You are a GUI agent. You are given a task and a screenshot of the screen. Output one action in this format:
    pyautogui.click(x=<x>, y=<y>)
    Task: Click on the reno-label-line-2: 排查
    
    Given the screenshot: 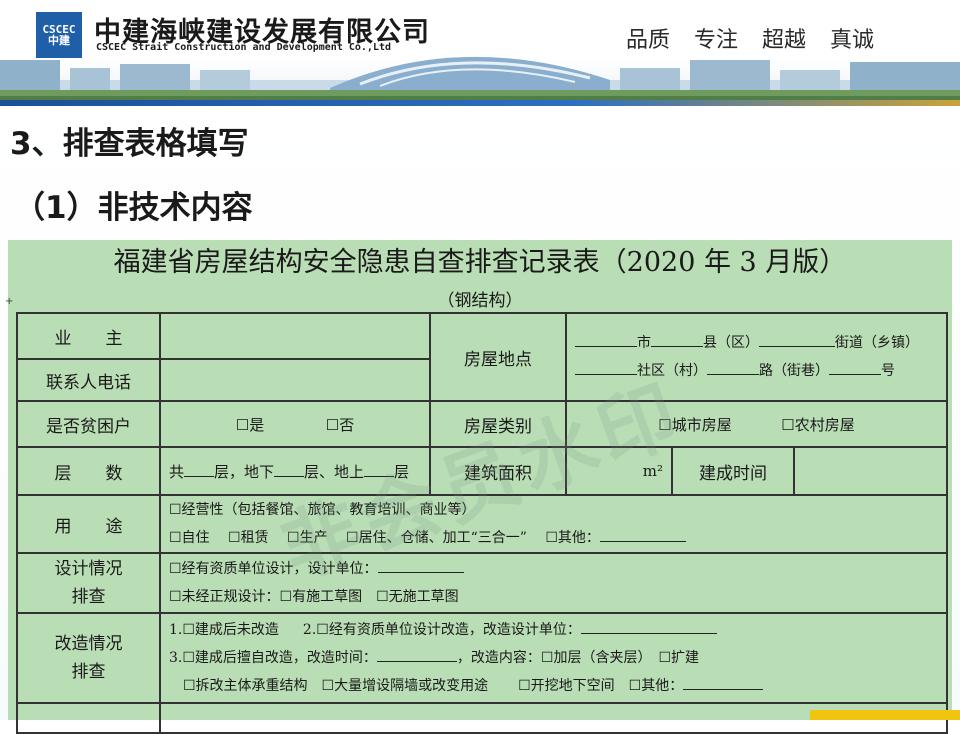 What is the action you would take?
    pyautogui.click(x=88, y=672)
    